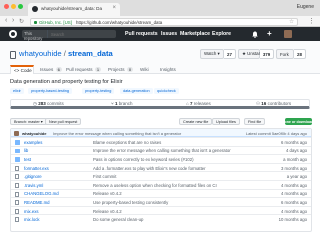 This screenshot has height=240, width=320. What do you see at coordinates (226, 121) in the screenshot?
I see `upload-files-button: Upload files` at bounding box center [226, 121].